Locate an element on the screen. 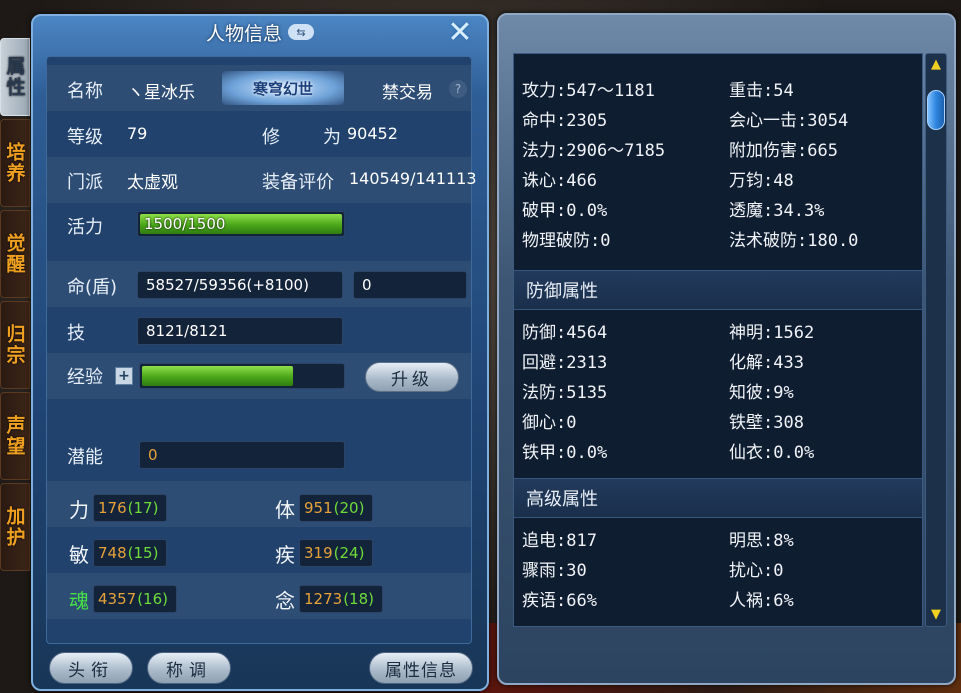  vitality-label: 活力 is located at coordinates (85, 227).